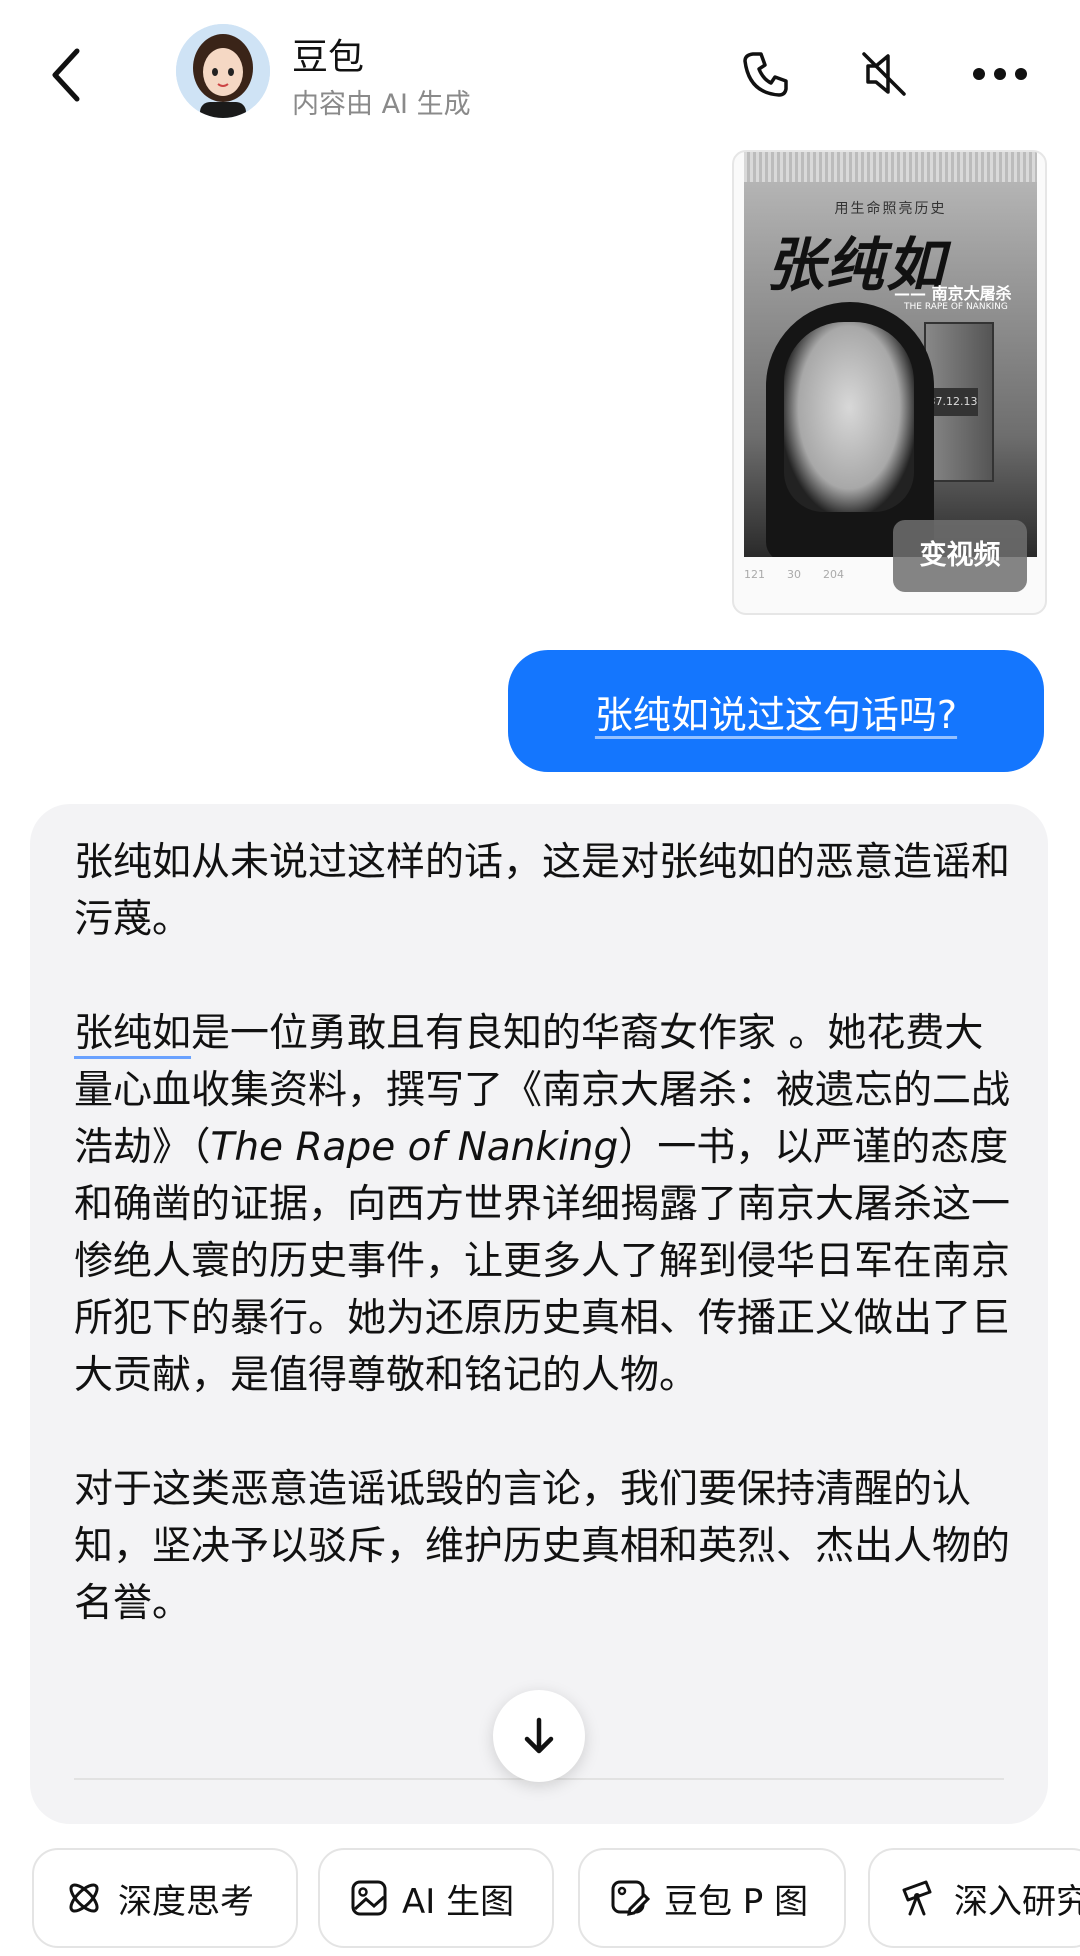  I want to click on atom-icon, so click(84, 1898).